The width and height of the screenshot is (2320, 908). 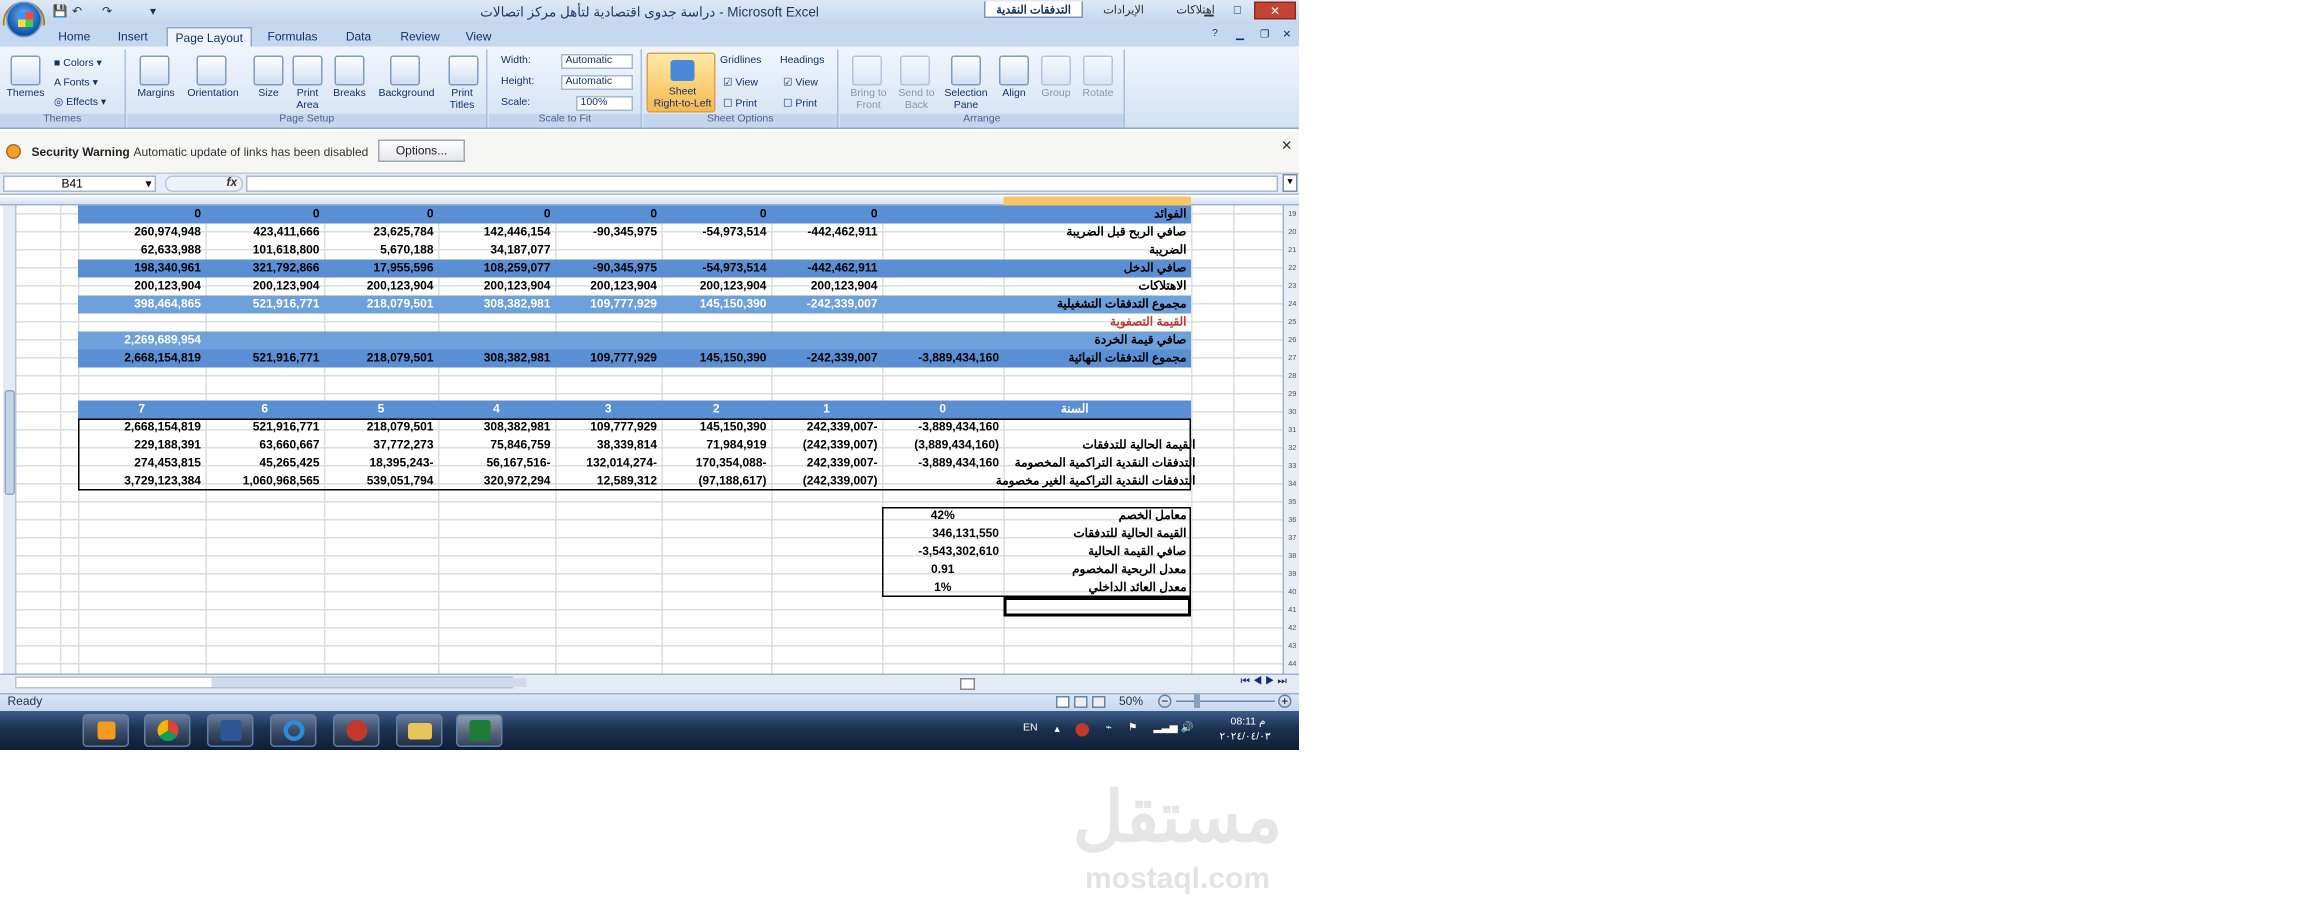 I want to click on selection-pane-icon, so click(x=966, y=70).